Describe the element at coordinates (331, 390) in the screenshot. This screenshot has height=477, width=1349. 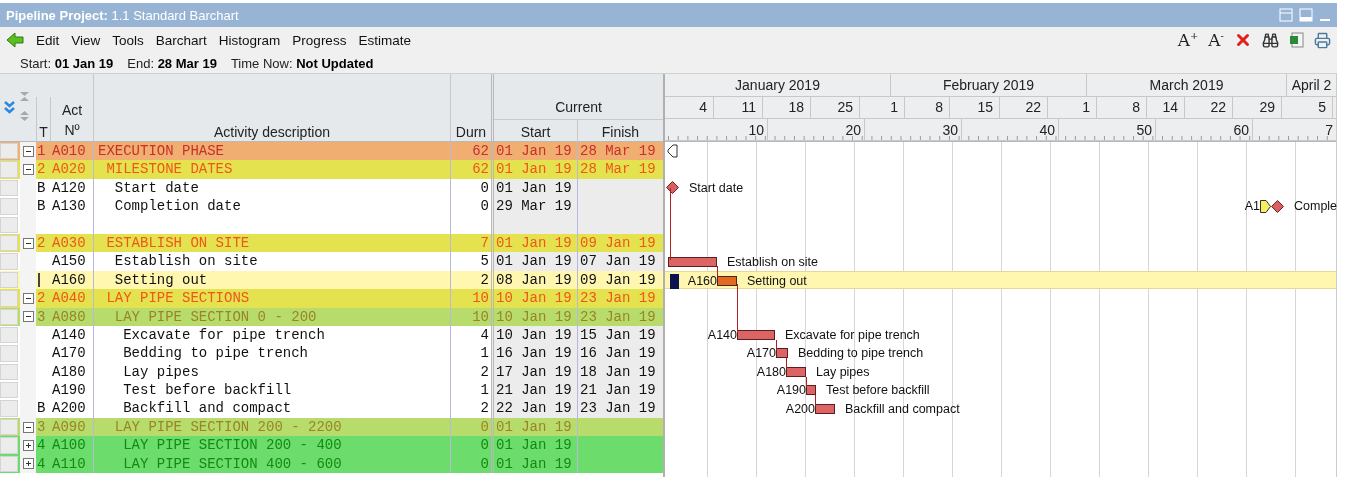
I see `table-row: A190 Test before backfill 1 21 Jan 19 21 Jan 19` at that location.